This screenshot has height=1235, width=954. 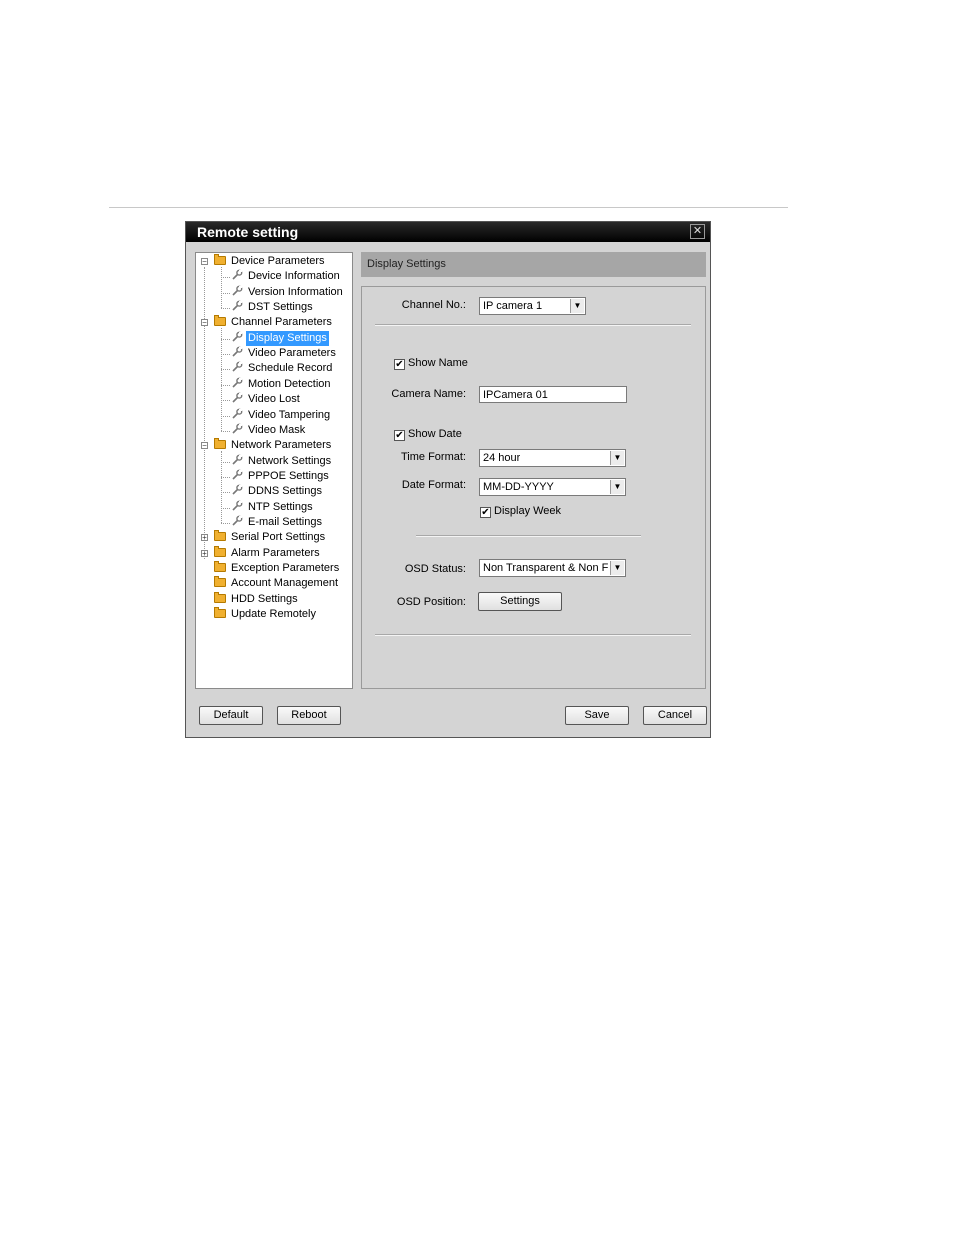 I want to click on tree-folder-item: Alarm Parameters, so click(x=268, y=553).